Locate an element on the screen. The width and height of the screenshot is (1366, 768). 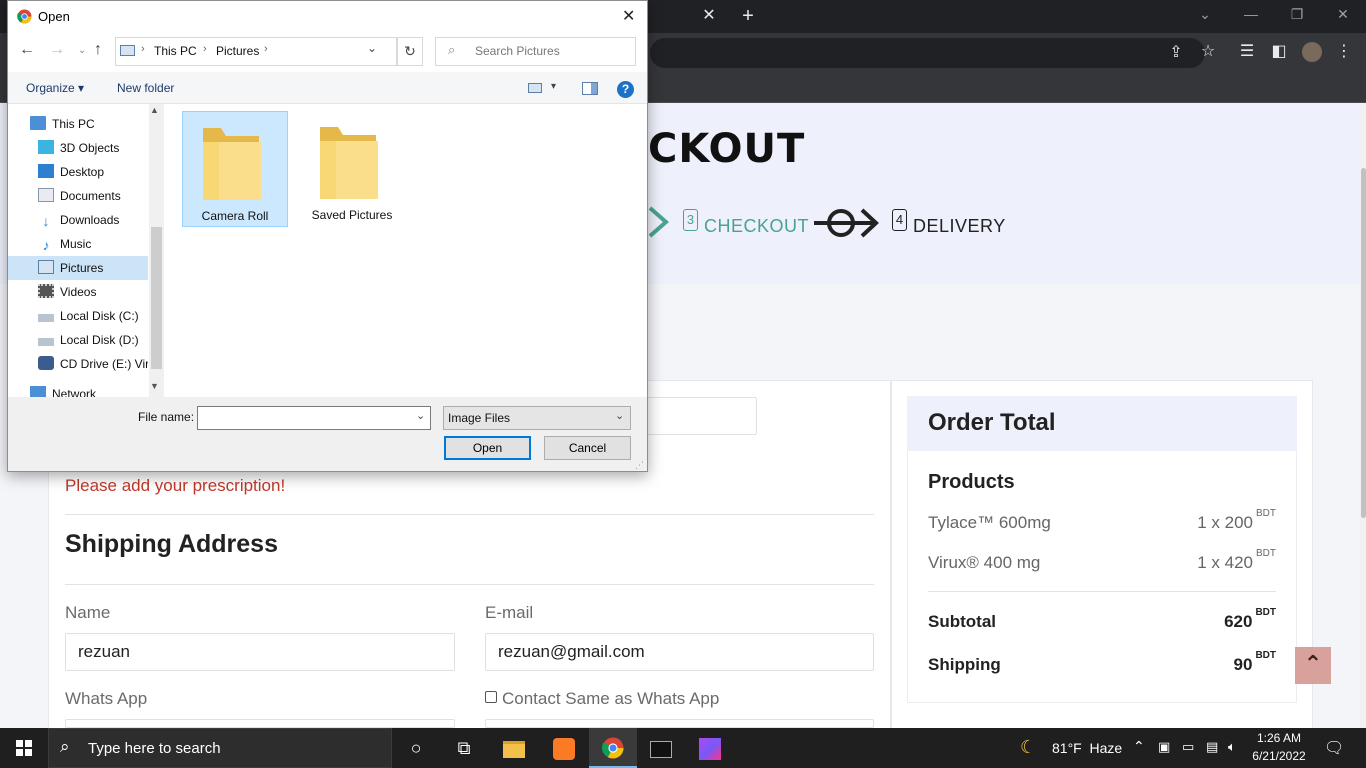
new-folder-button: New folder is located at coordinates (145, 88).